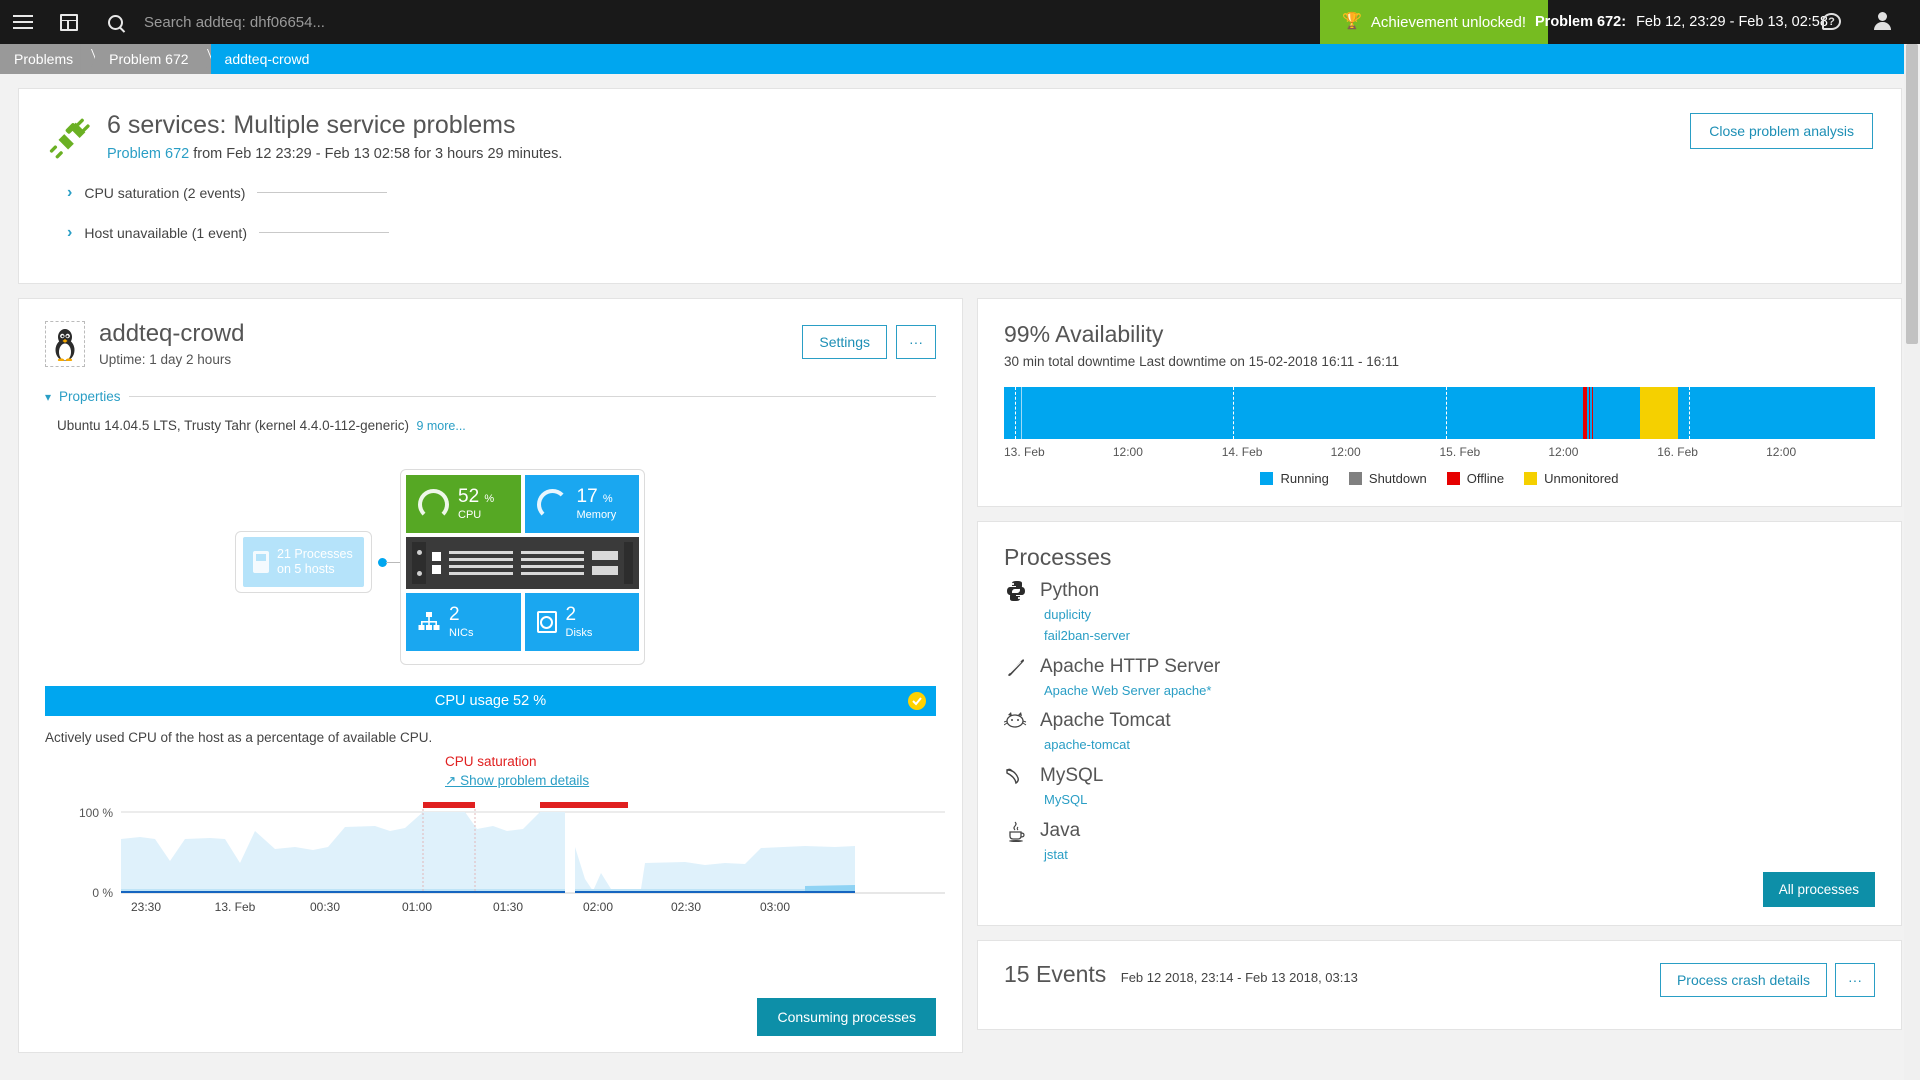 This screenshot has height=1080, width=1920. What do you see at coordinates (165, 232) in the screenshot?
I see `event-label: Host unavailable (1 event)` at bounding box center [165, 232].